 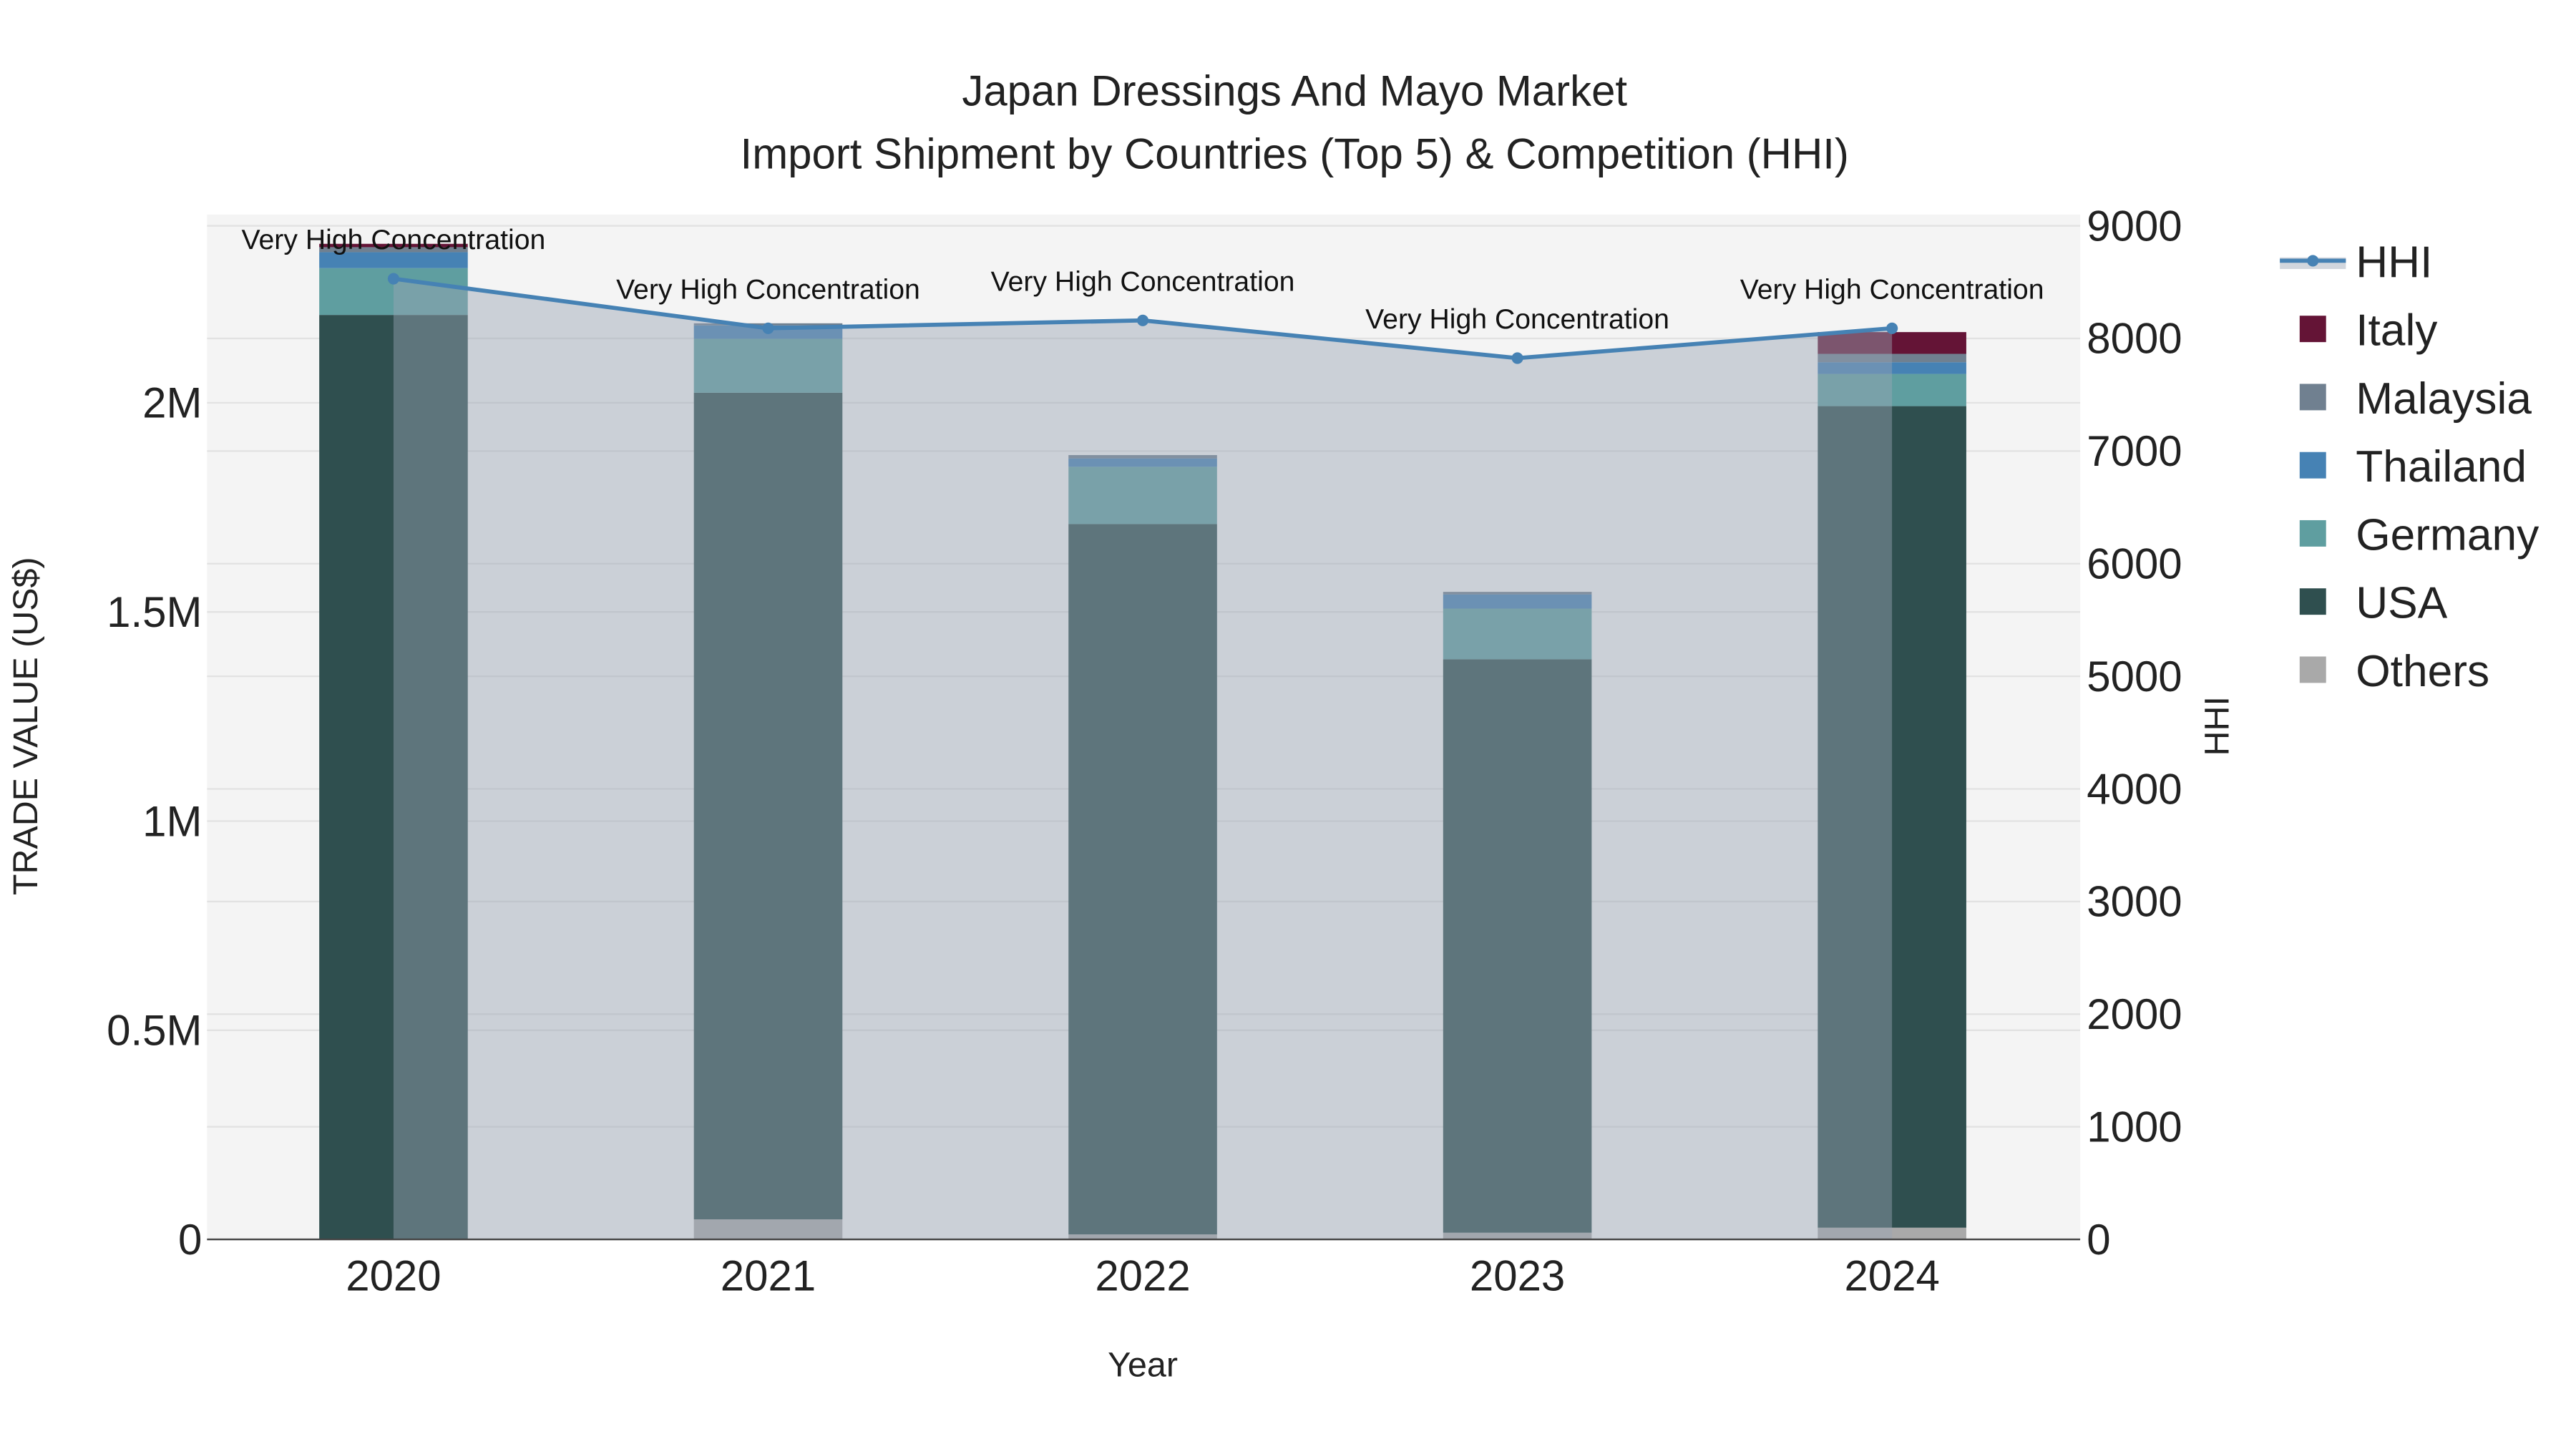 What do you see at coordinates (2134, 902) in the screenshot?
I see `y2-tick-label: 3000` at bounding box center [2134, 902].